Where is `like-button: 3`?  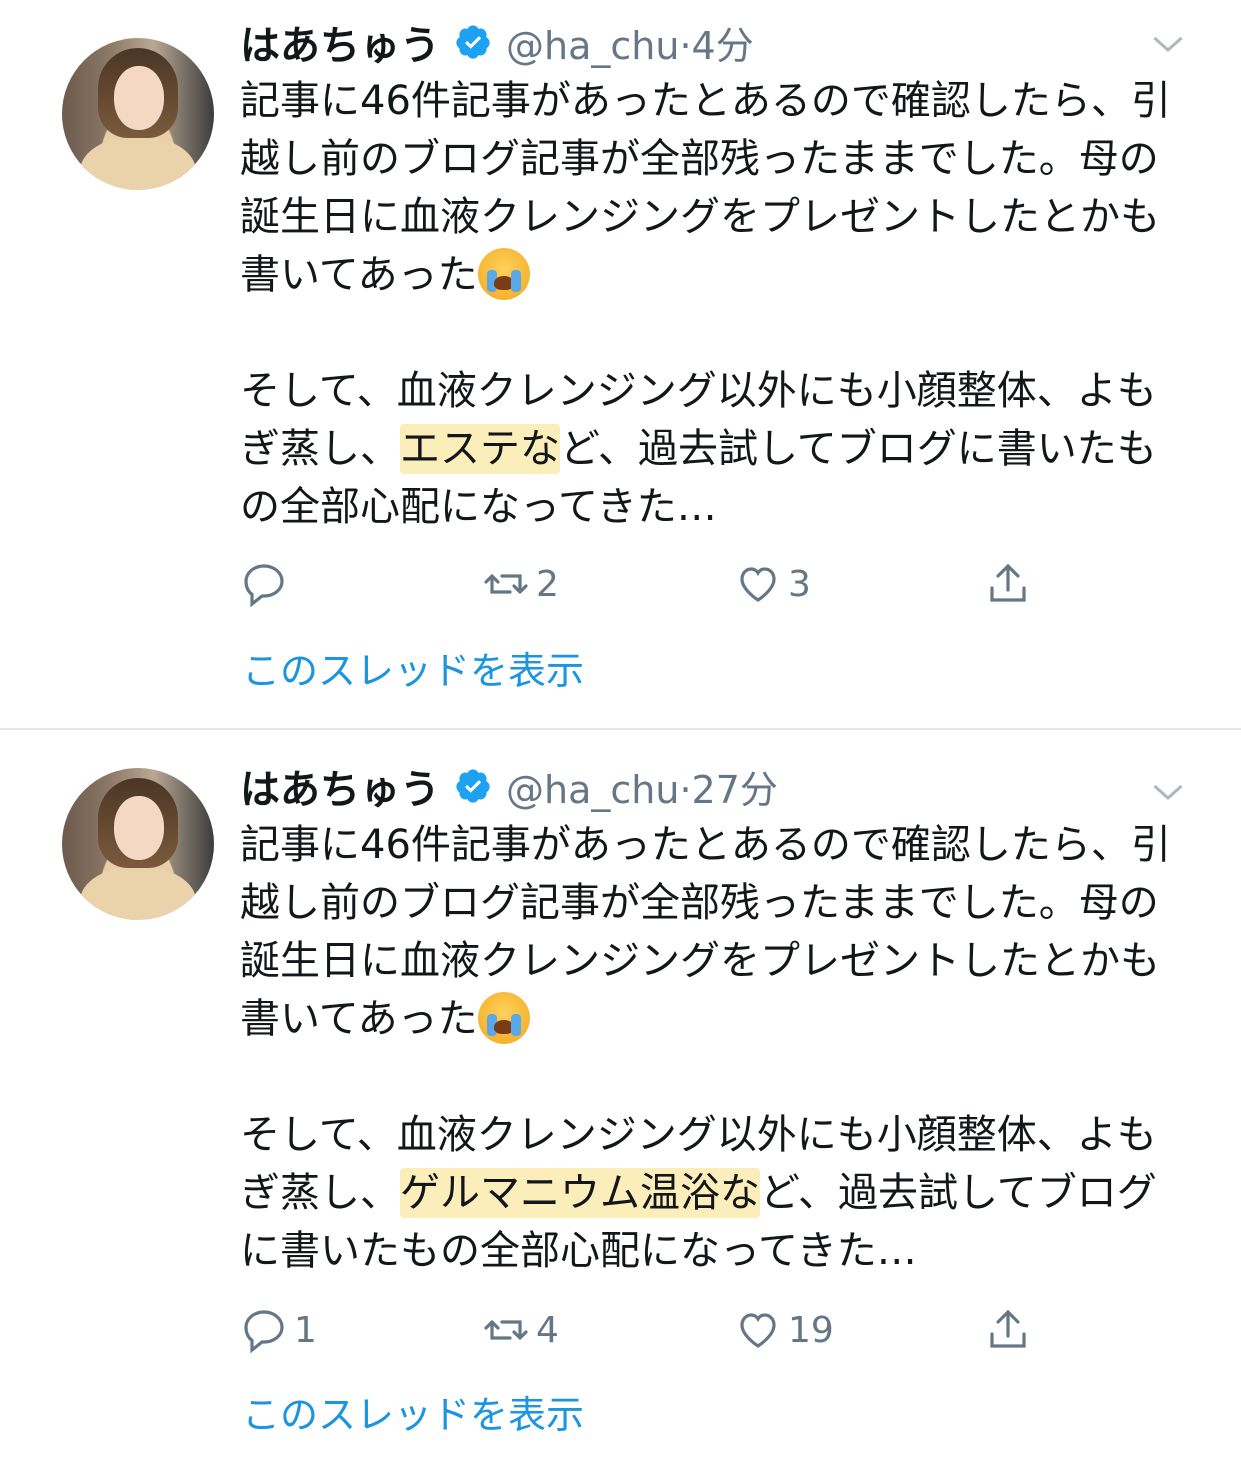 like-button: 3 is located at coordinates (772, 584).